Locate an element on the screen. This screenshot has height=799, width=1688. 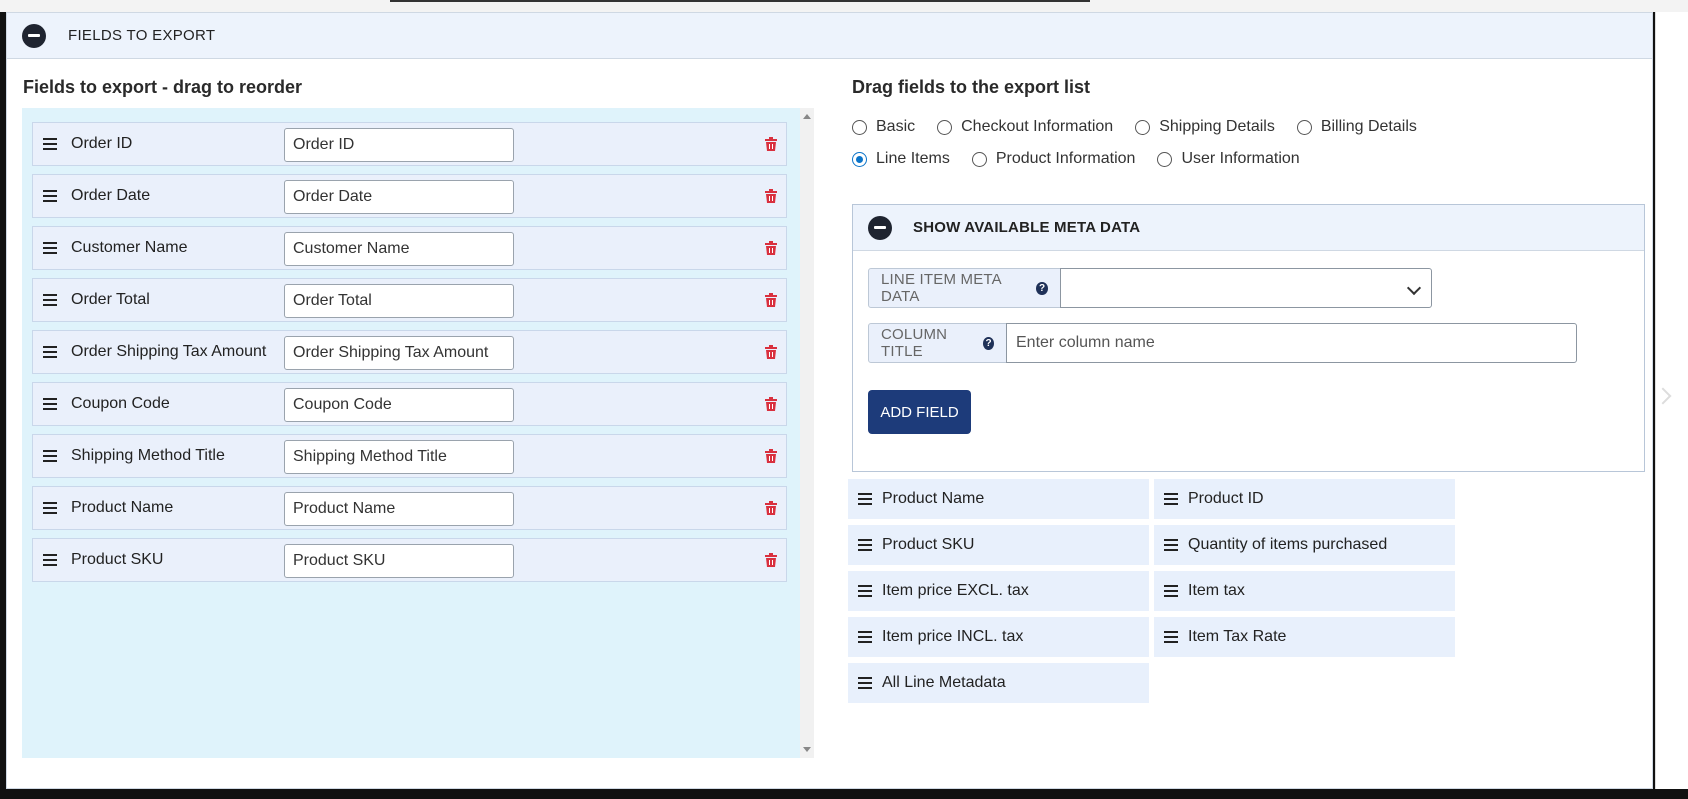
export-field-row: Product SKU is located at coordinates (409, 560).